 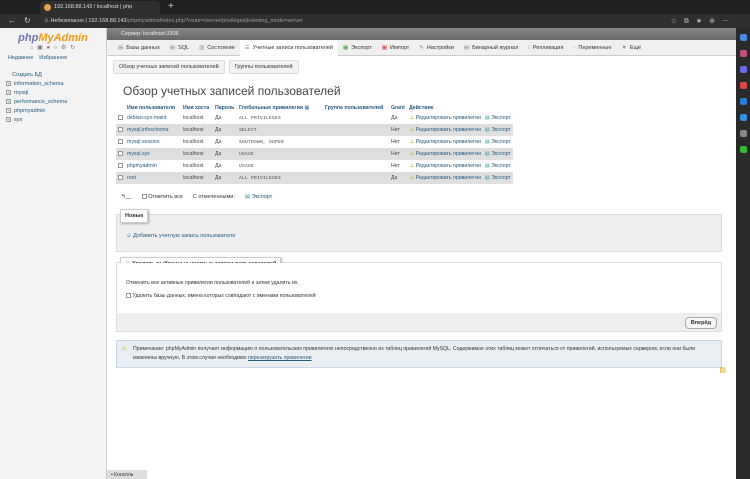 What do you see at coordinates (743, 53) in the screenshot?
I see `shopping-icon` at bounding box center [743, 53].